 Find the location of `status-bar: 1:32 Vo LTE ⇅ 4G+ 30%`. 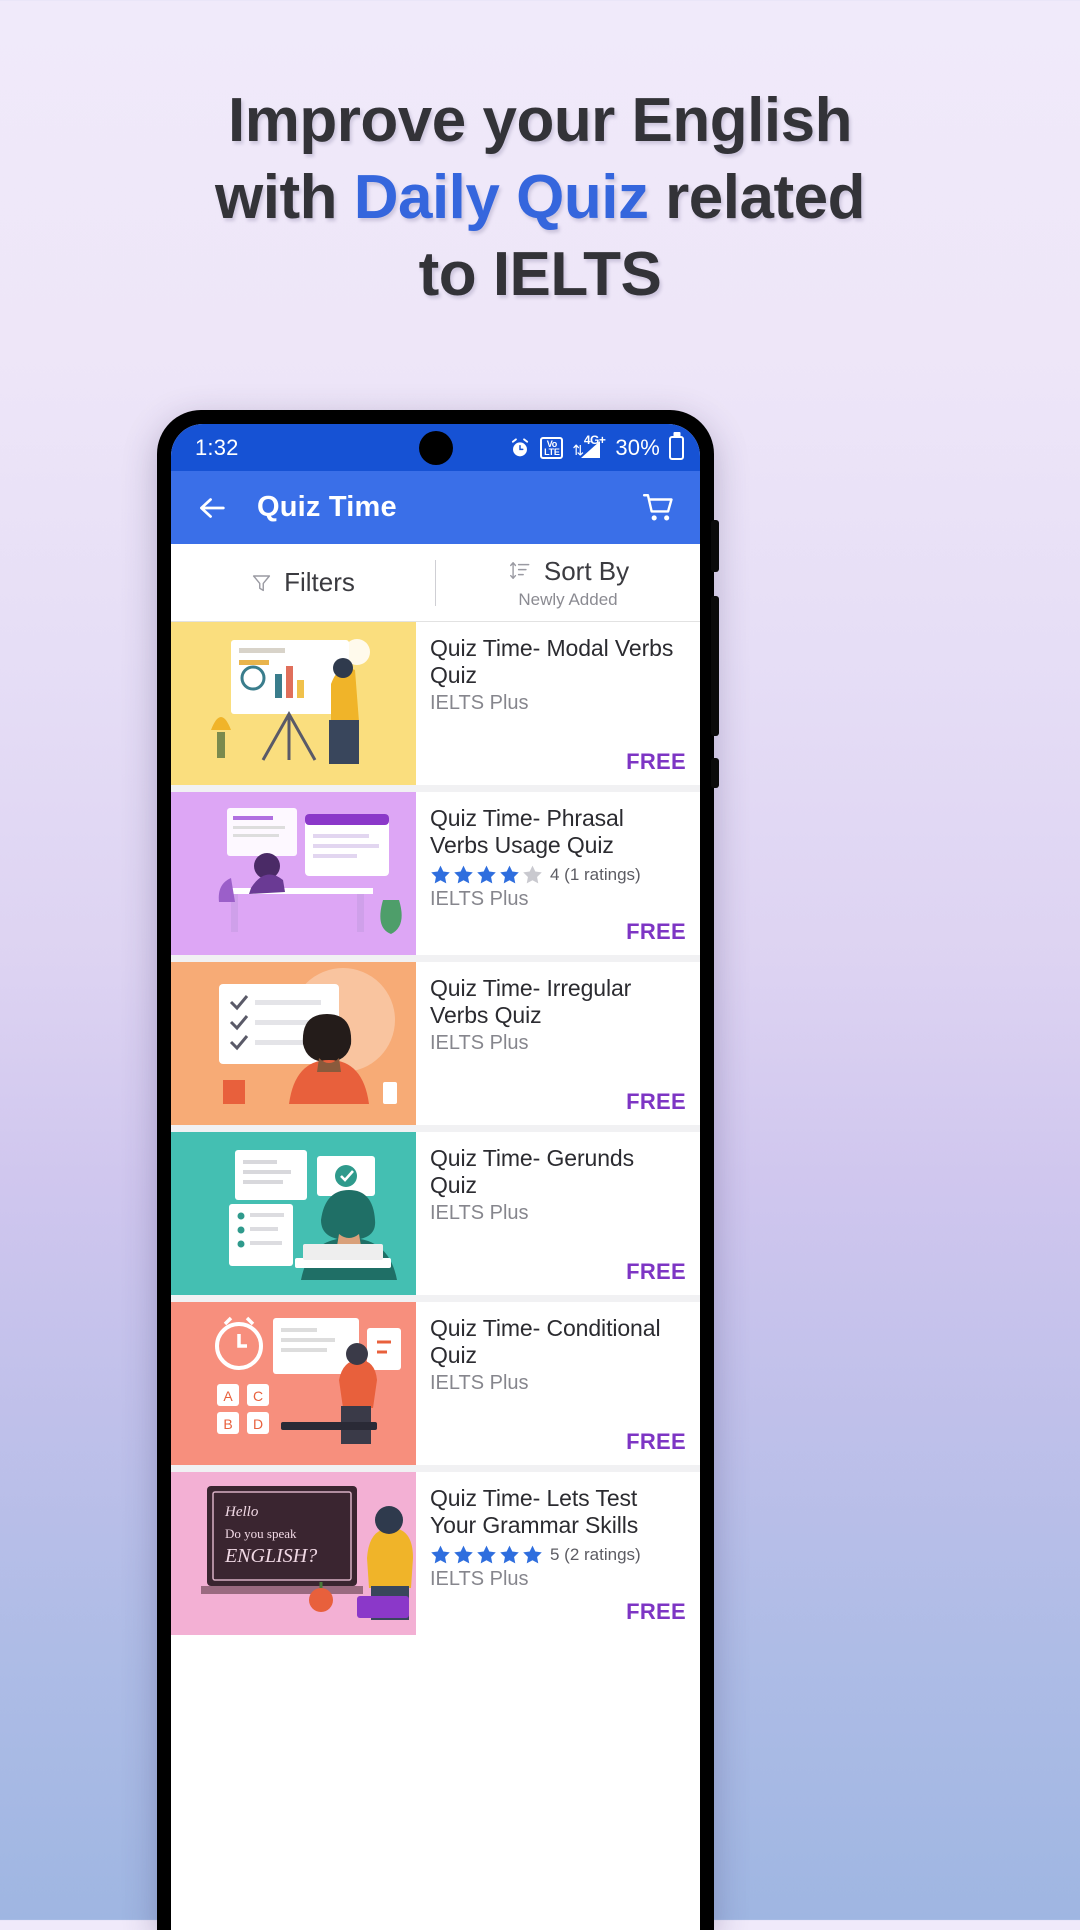

status-bar: 1:32 Vo LTE ⇅ 4G+ 30% is located at coordinates (435, 447).